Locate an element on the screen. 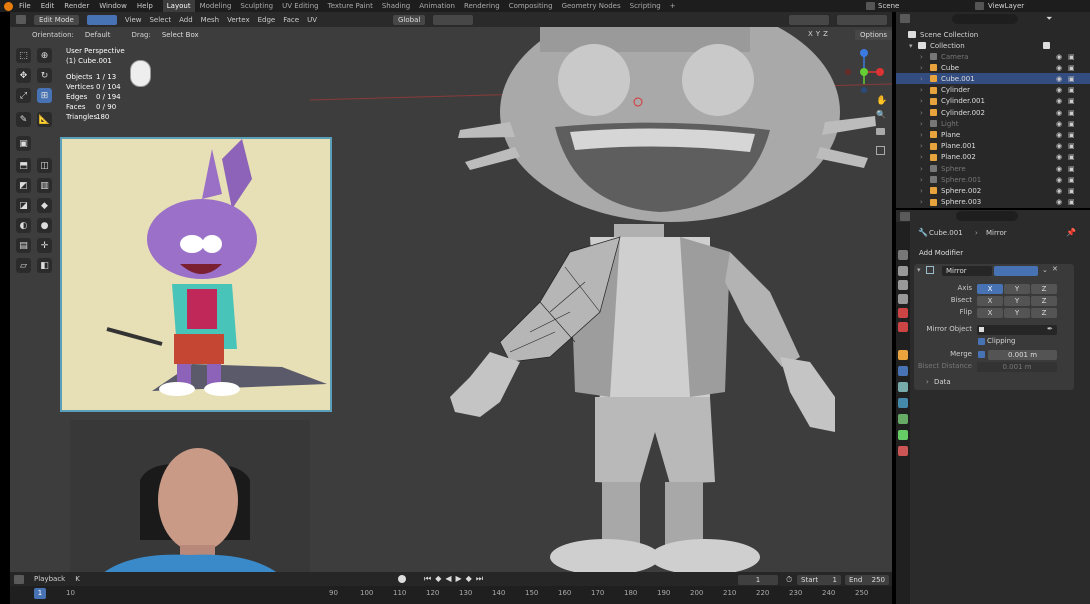 The width and height of the screenshot is (1090, 604). editor-type-icon is located at coordinates (21, 19).